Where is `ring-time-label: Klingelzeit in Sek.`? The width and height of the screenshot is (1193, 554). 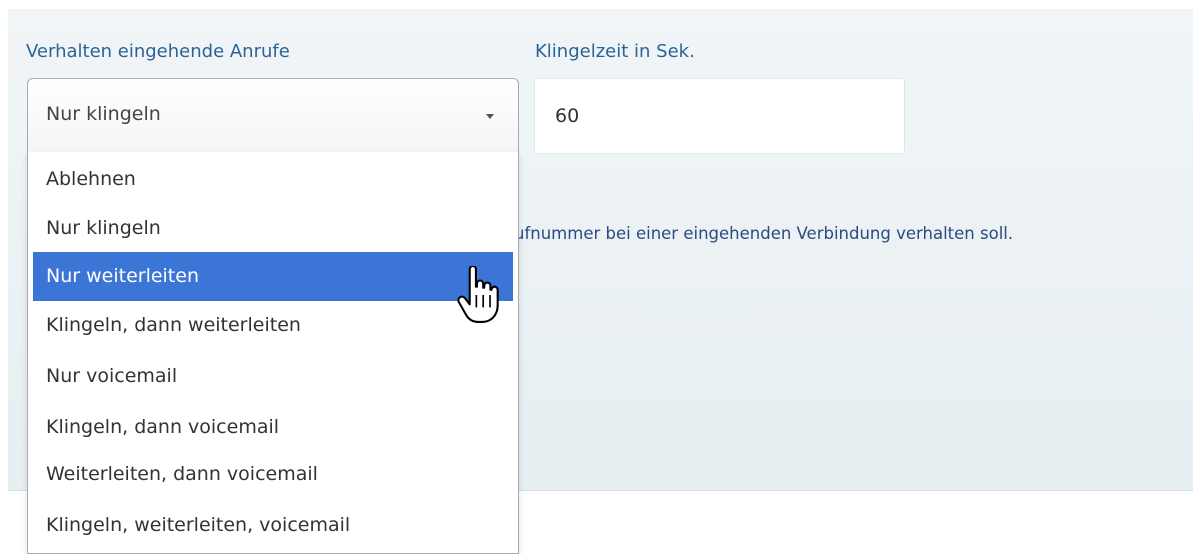
ring-time-label: Klingelzeit in Sek. is located at coordinates (615, 51).